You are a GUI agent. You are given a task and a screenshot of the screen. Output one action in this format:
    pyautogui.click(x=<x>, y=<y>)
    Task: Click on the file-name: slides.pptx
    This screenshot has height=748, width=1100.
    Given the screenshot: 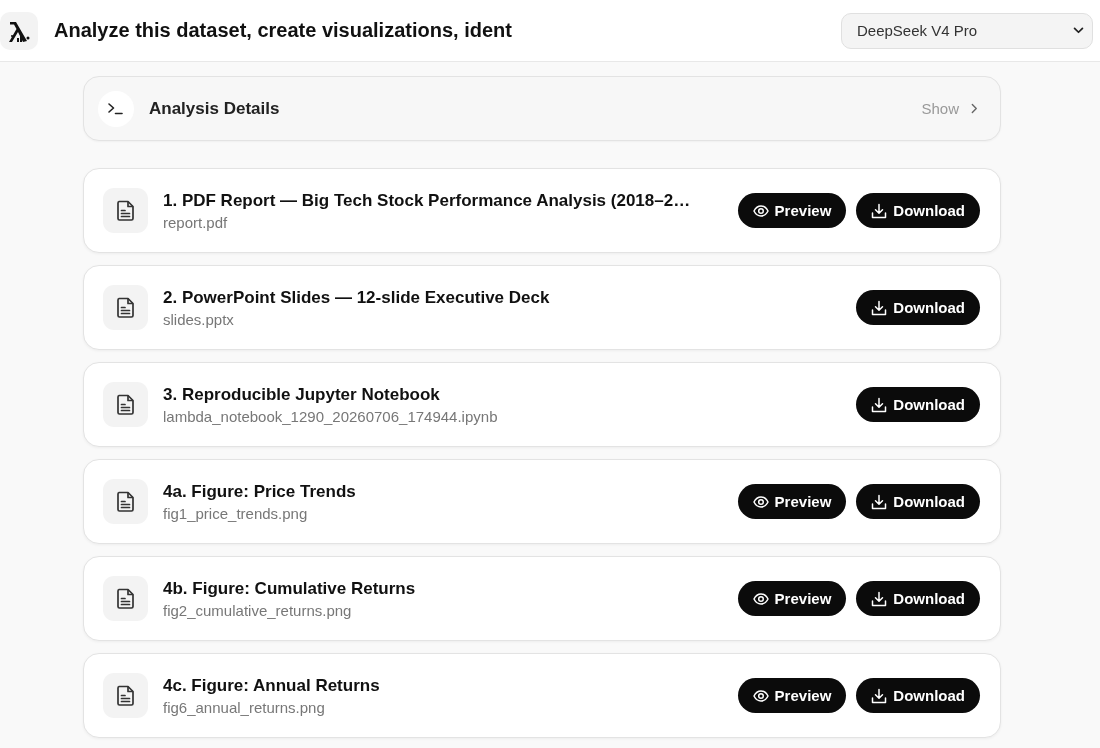 What is the action you would take?
    pyautogui.click(x=199, y=319)
    